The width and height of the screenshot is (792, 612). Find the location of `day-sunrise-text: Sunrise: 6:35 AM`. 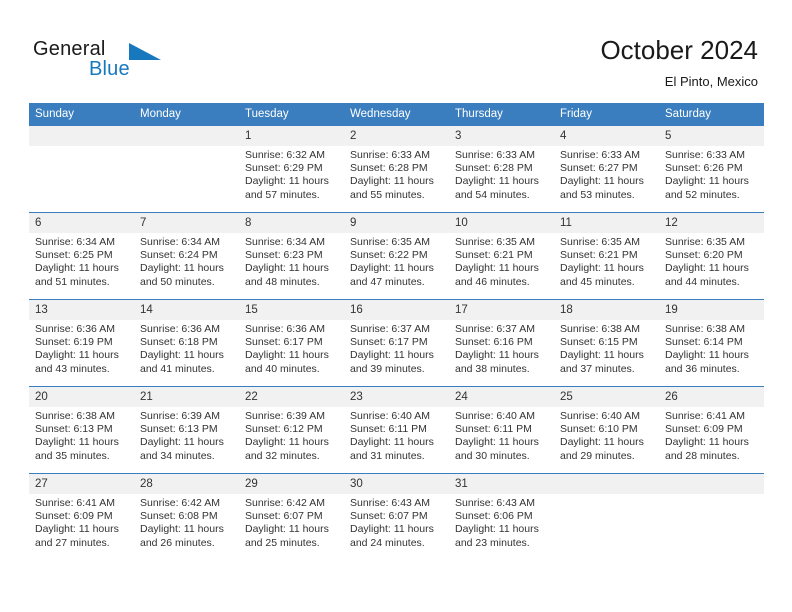

day-sunrise-text: Sunrise: 6:35 AM is located at coordinates (390, 242).